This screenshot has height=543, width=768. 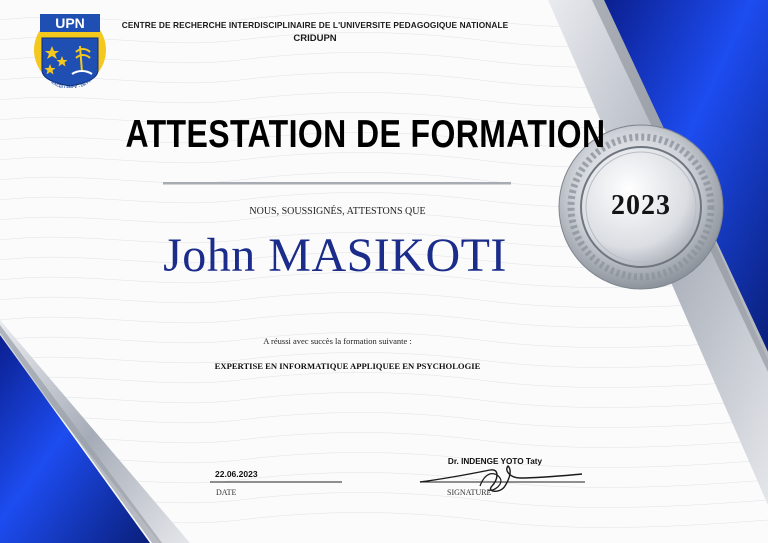 I want to click on signature-label: SIGNATURE, so click(x=469, y=492).